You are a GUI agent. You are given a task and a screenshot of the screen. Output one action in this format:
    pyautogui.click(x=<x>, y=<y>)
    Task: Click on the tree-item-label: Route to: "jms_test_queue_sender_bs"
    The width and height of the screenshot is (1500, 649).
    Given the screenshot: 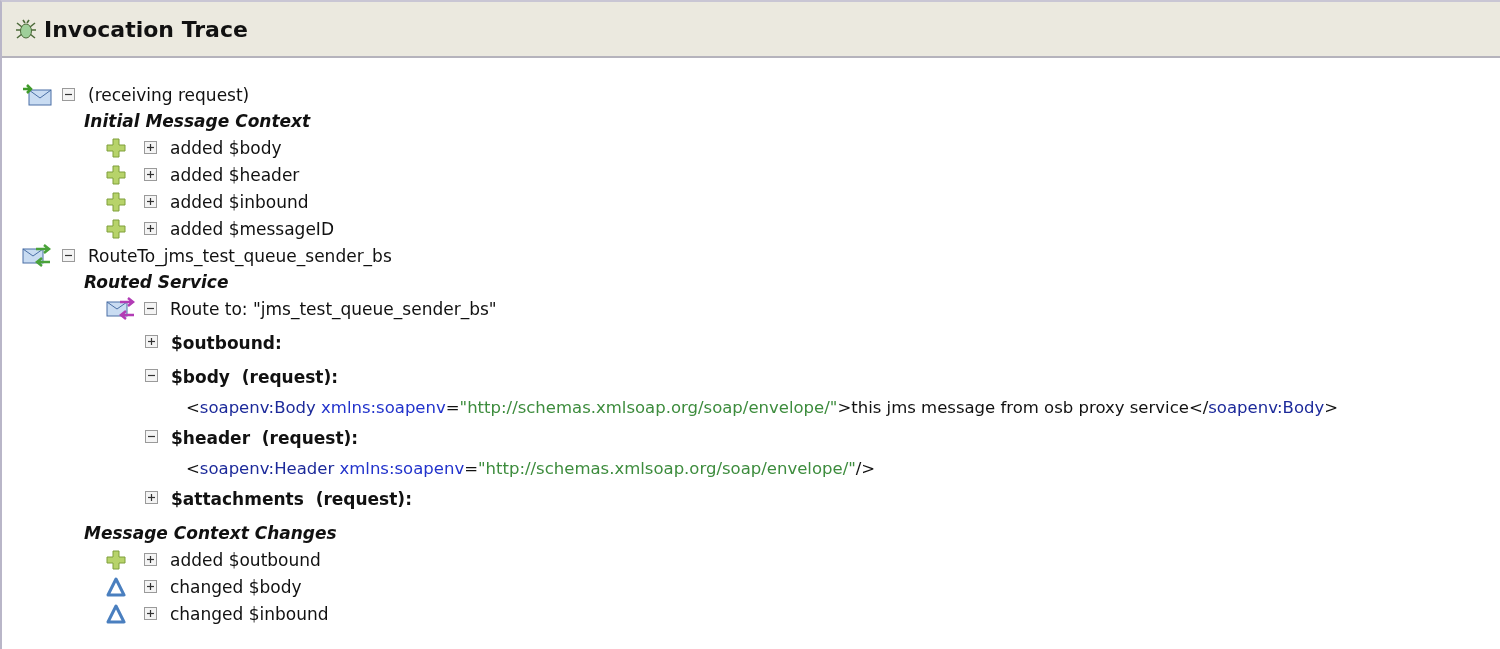 What is the action you would take?
    pyautogui.click(x=333, y=308)
    